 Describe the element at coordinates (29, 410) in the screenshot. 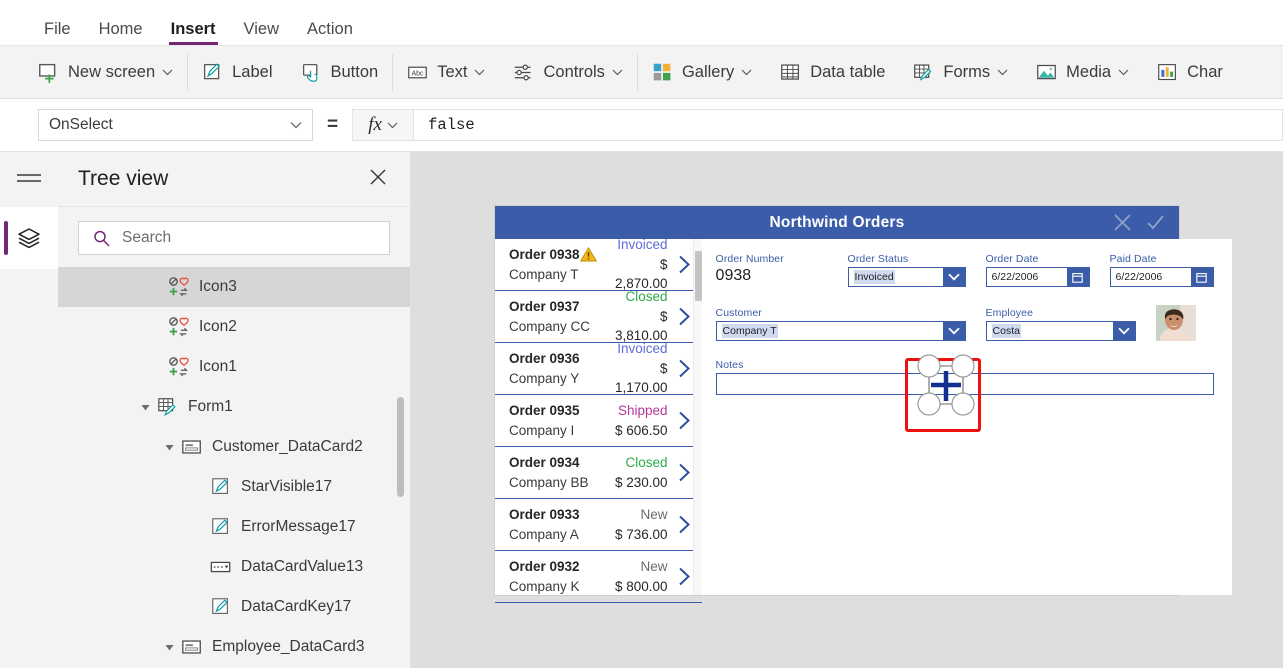

I see `left-icon-rail` at that location.